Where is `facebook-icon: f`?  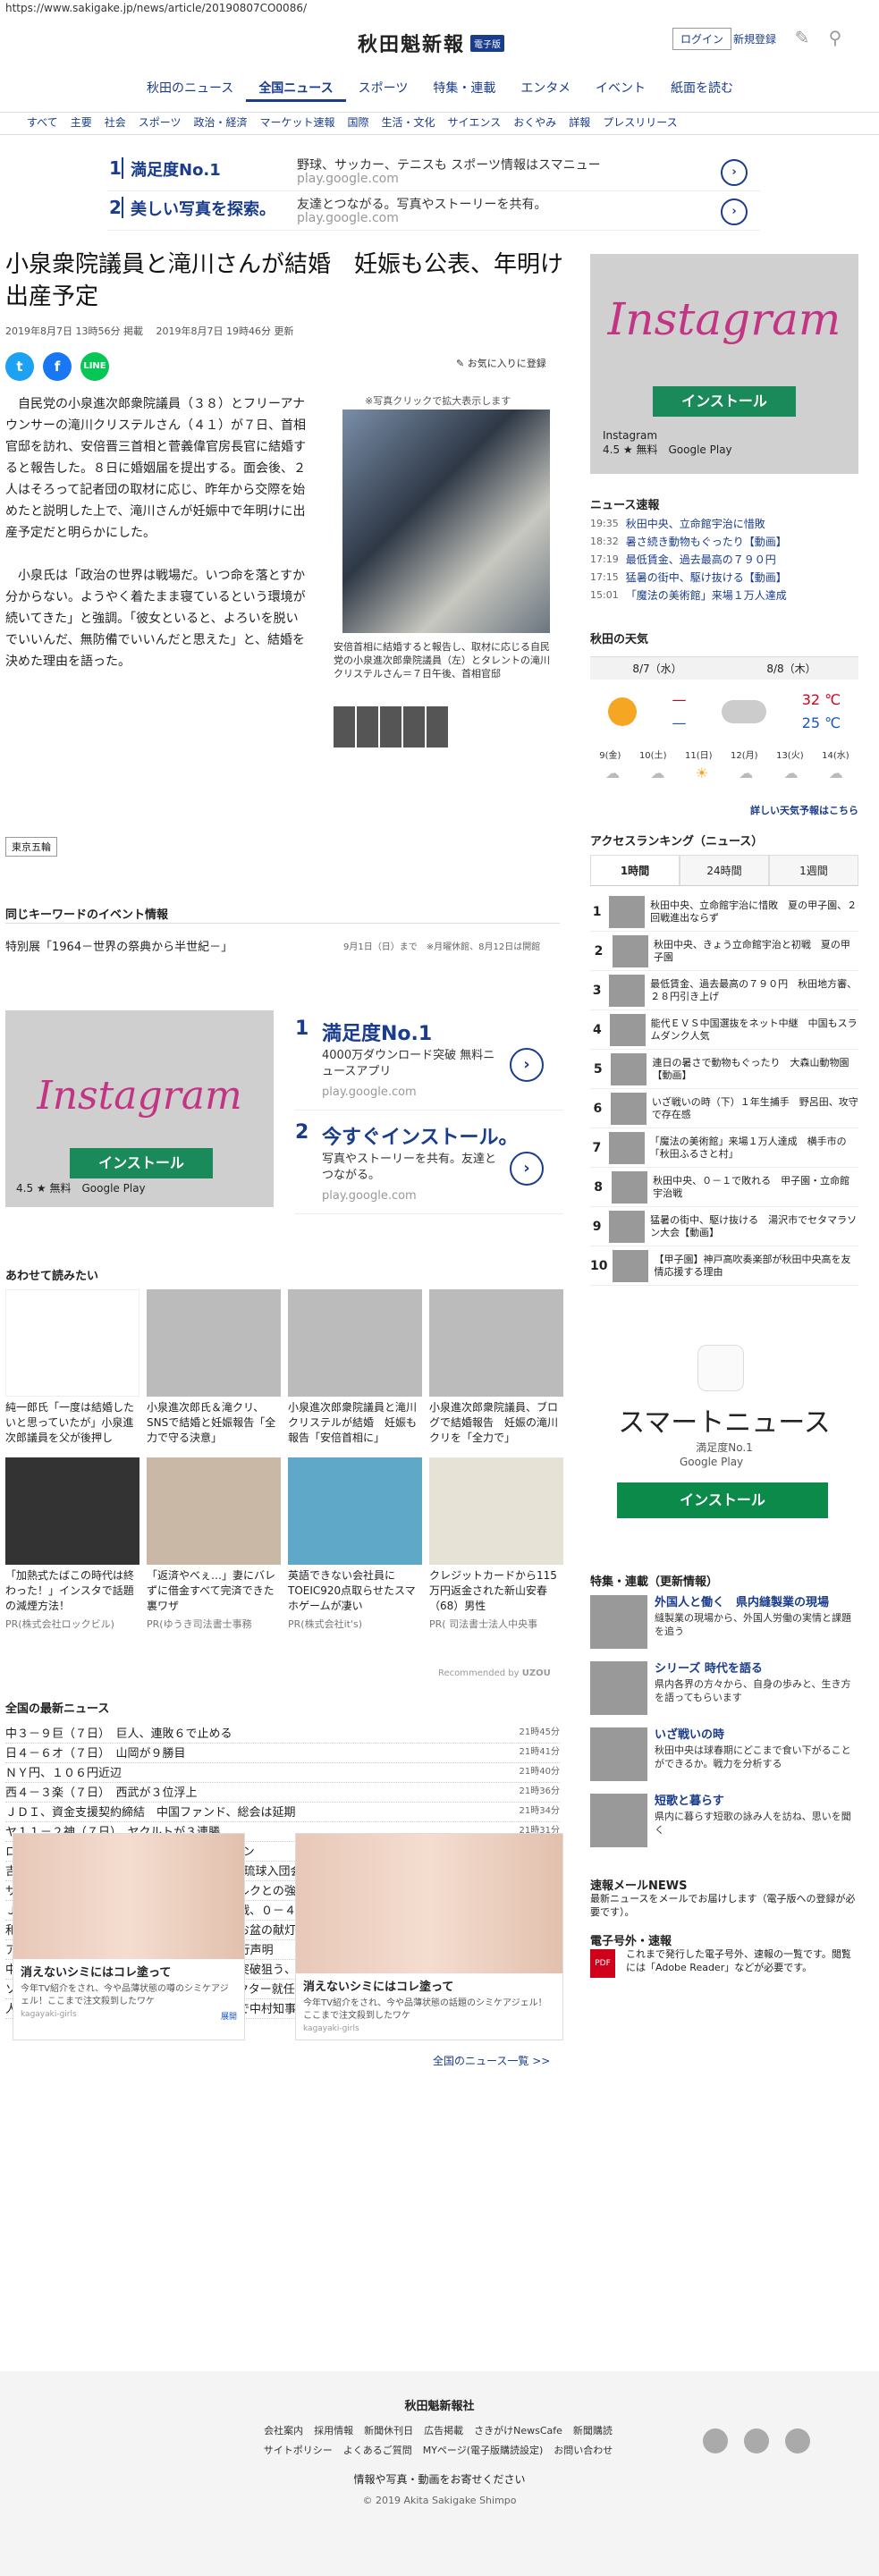 facebook-icon: f is located at coordinates (58, 366).